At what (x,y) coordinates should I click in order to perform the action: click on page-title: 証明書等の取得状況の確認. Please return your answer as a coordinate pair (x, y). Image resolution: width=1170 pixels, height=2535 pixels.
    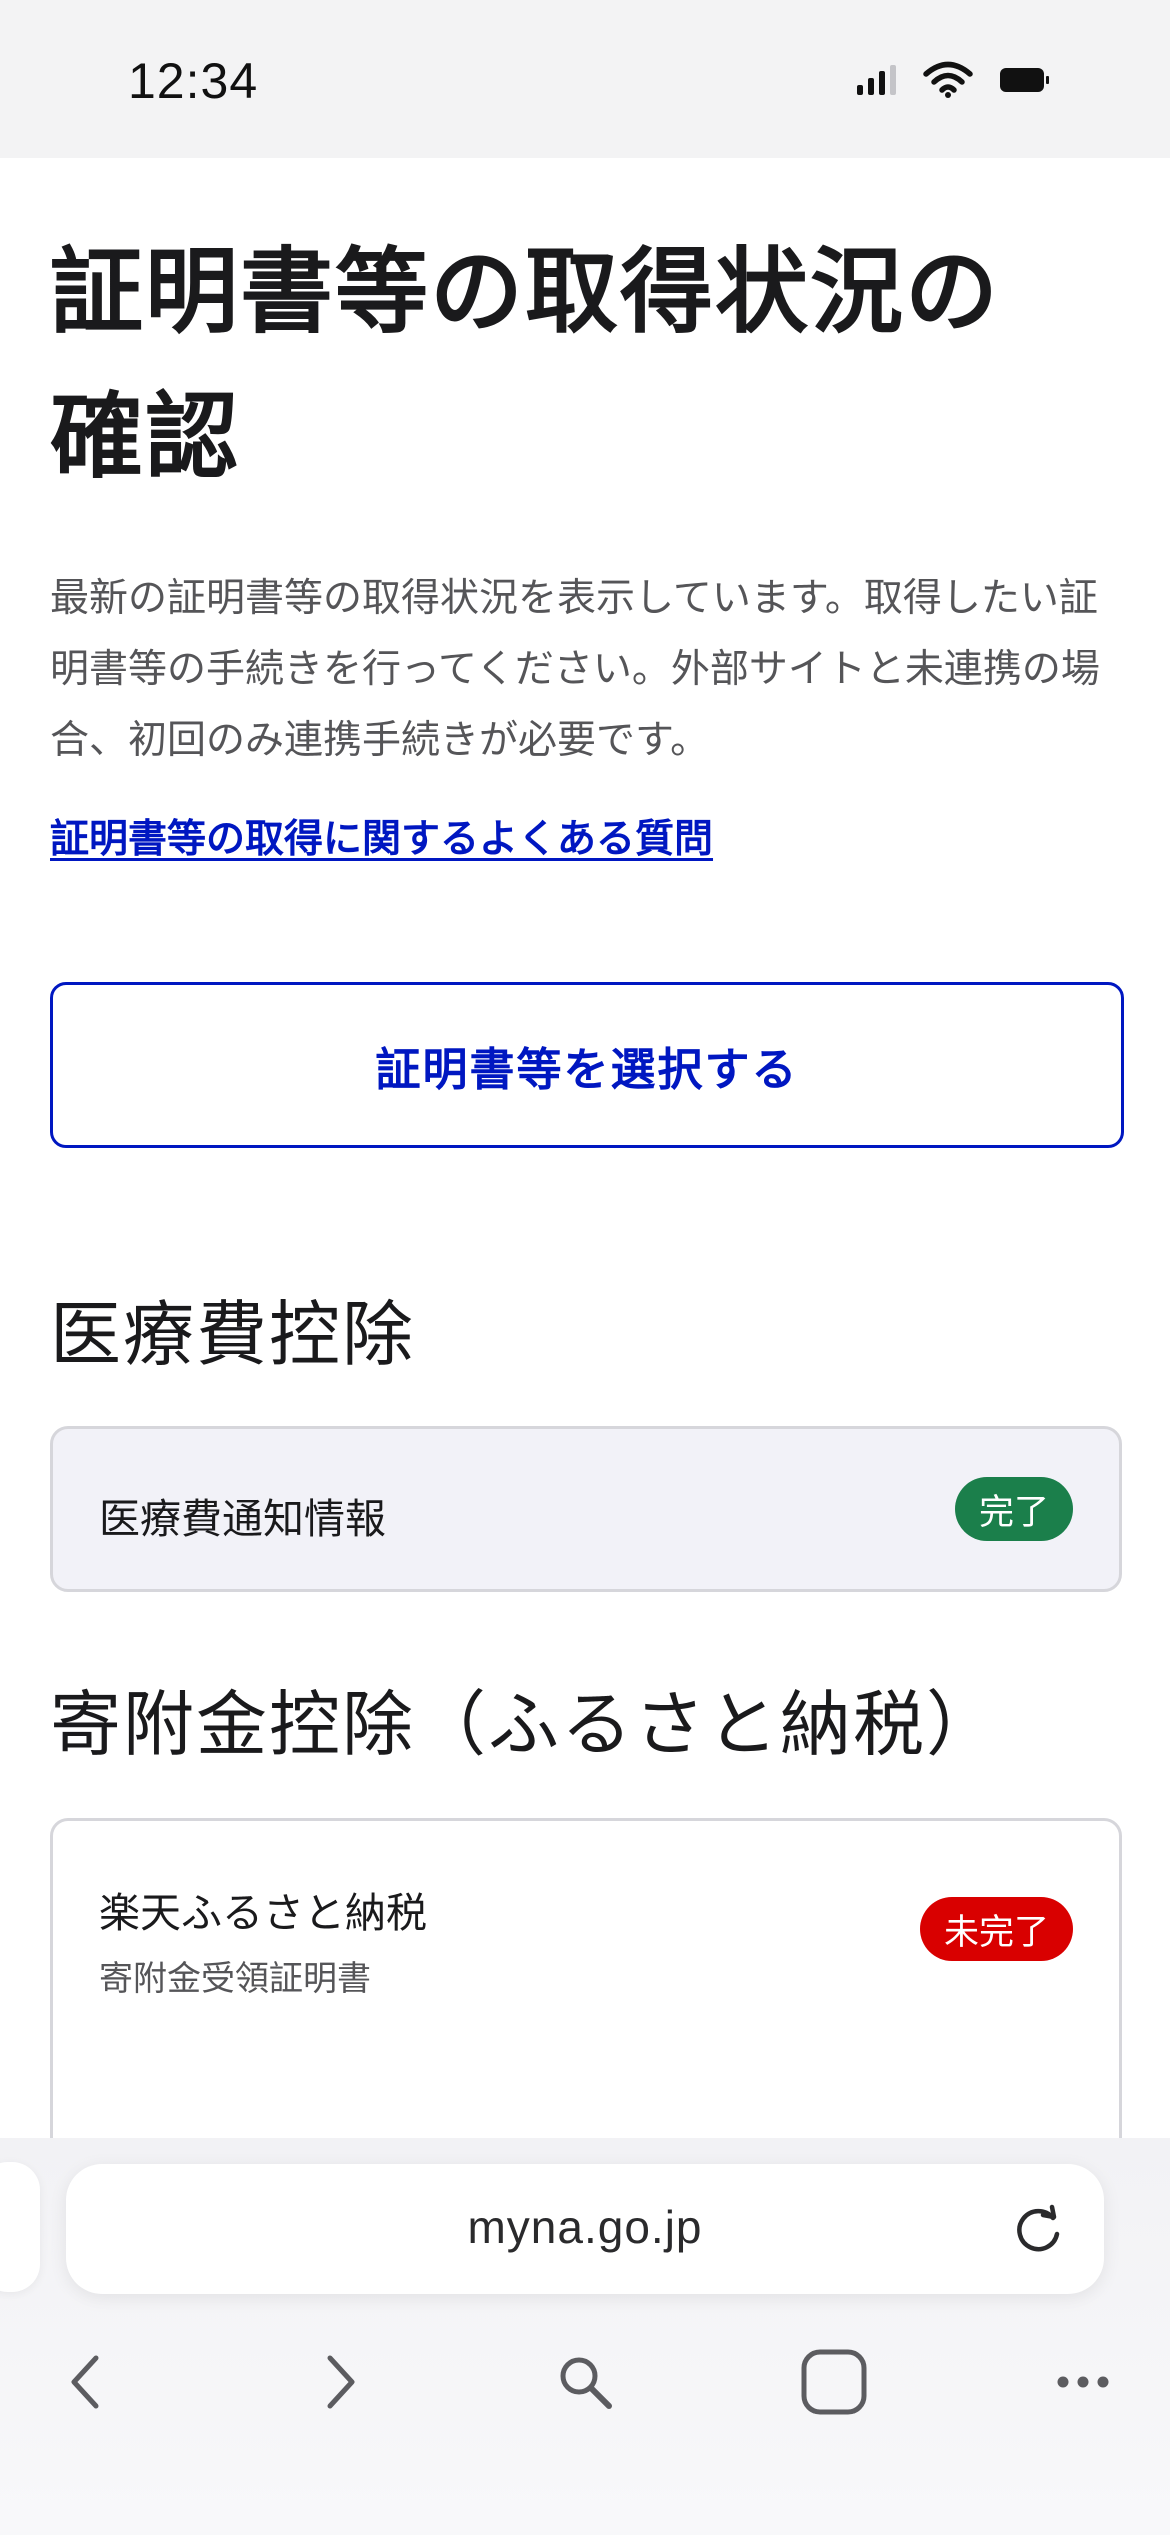
    Looking at the image, I should click on (525, 364).